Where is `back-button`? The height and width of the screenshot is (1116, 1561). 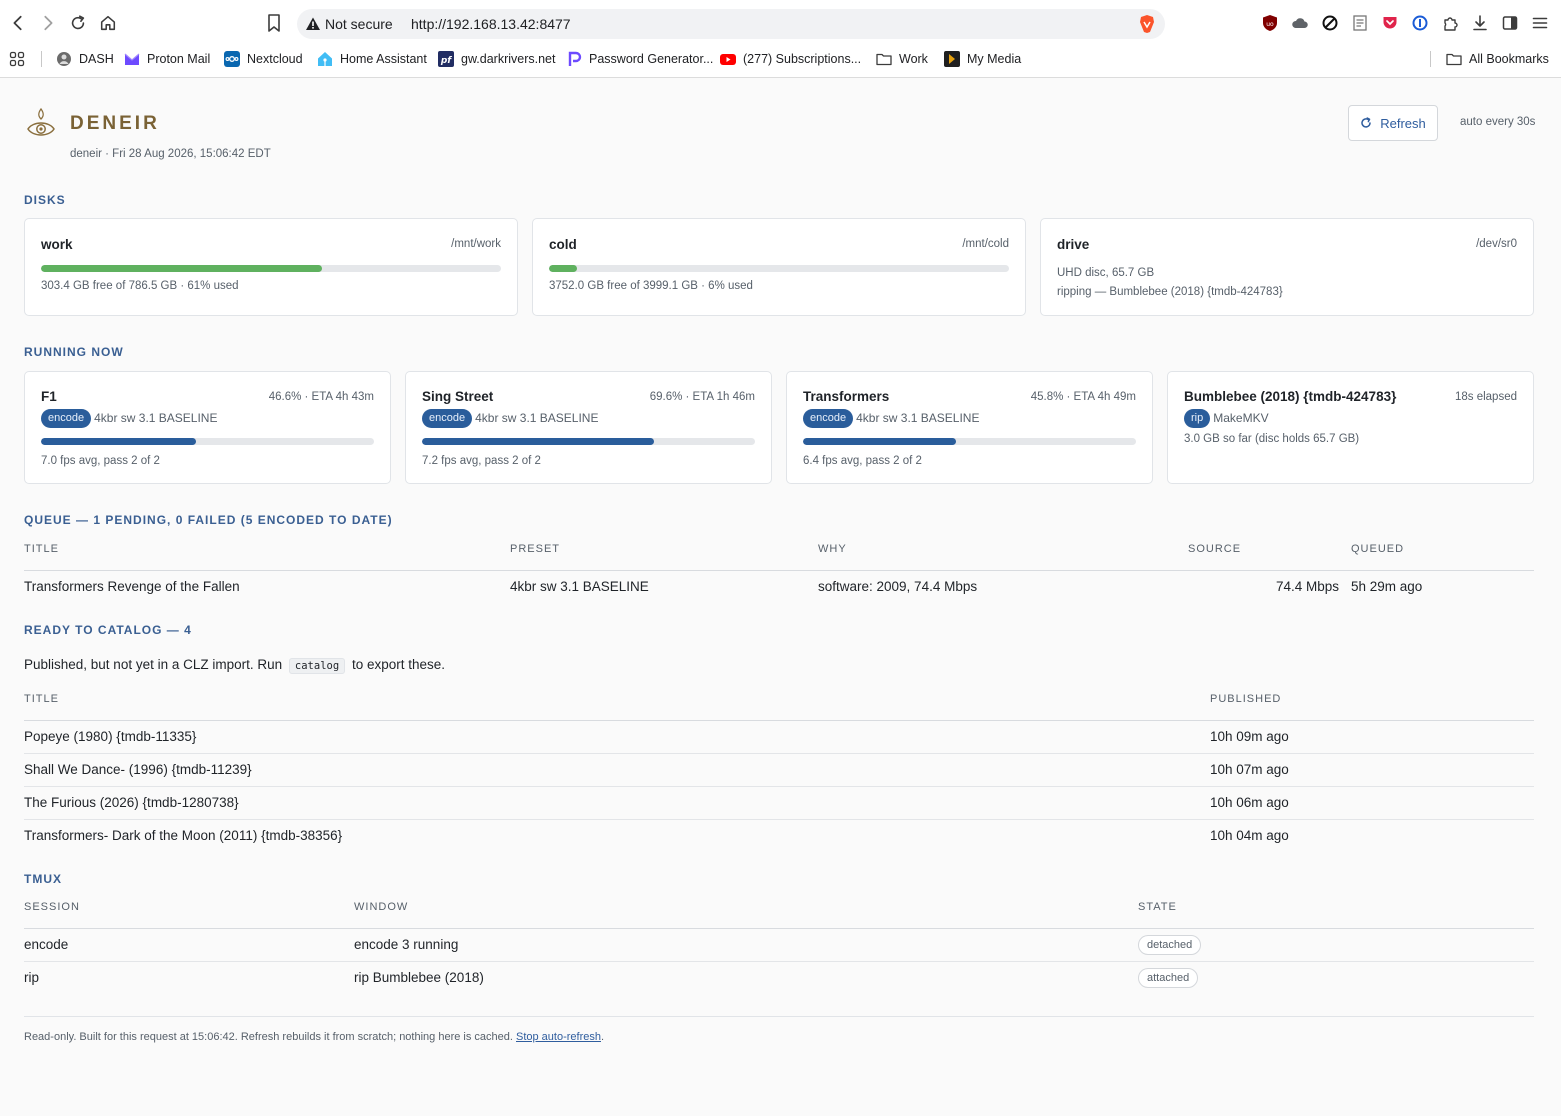 back-button is located at coordinates (18, 23).